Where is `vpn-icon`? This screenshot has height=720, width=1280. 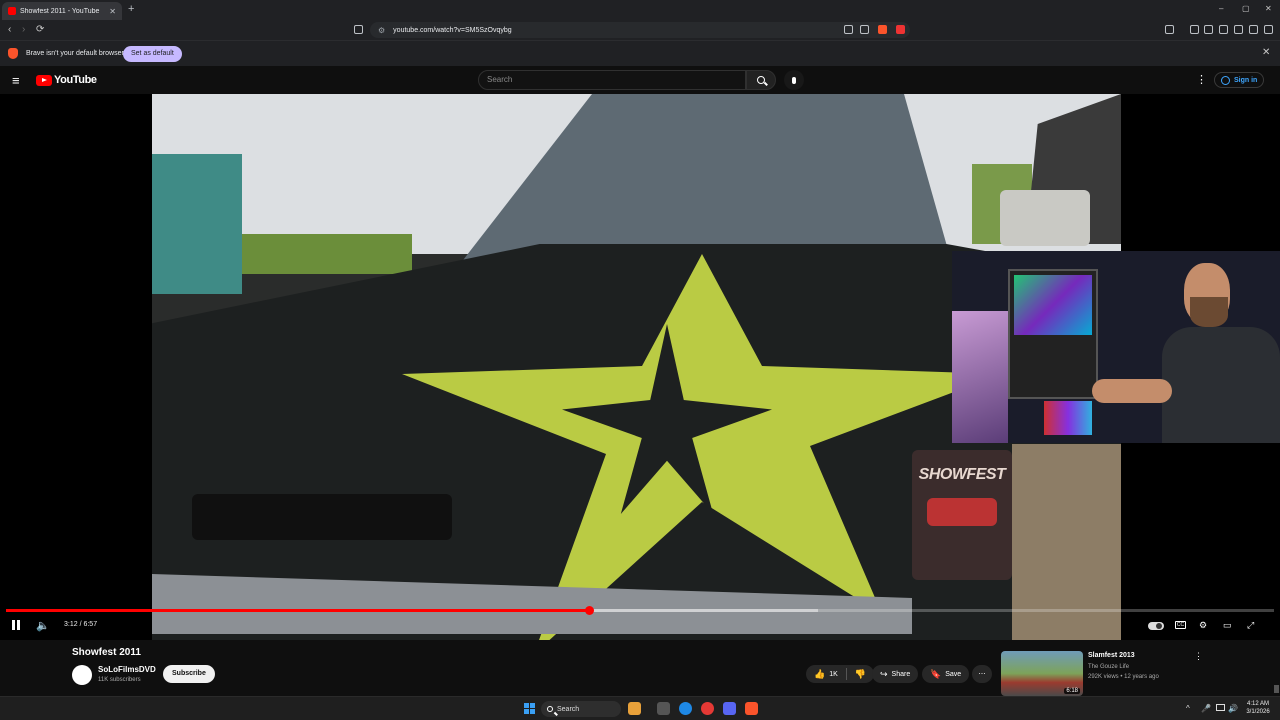
vpn-icon is located at coordinates (1253, 29).